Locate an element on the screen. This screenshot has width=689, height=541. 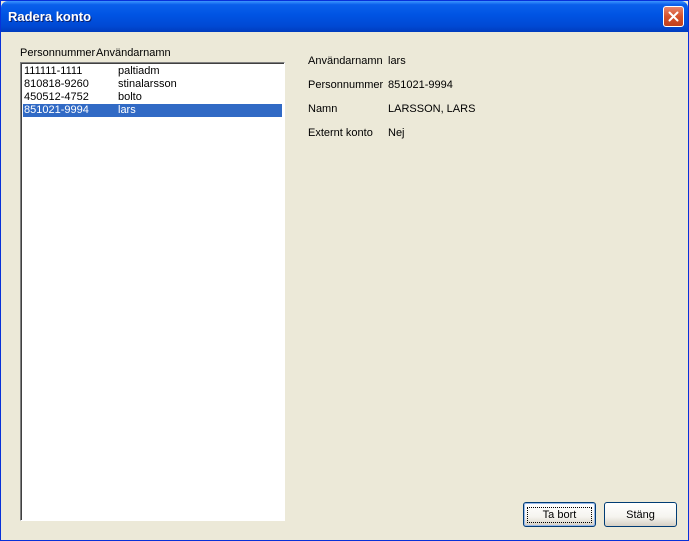
list-item: 111111-1111 paltiadm is located at coordinates (152, 71).